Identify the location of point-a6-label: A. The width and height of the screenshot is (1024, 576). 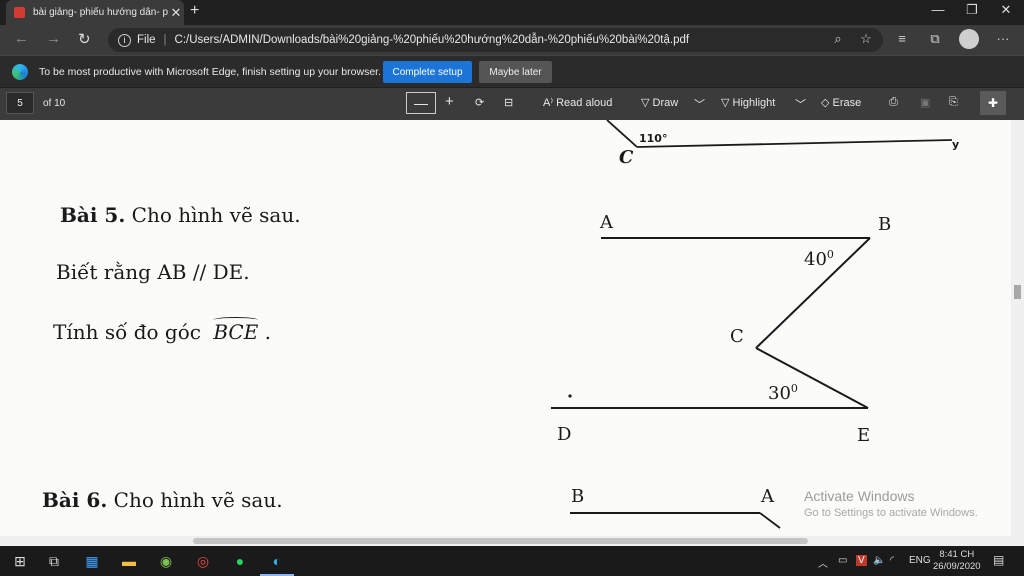
(767, 496).